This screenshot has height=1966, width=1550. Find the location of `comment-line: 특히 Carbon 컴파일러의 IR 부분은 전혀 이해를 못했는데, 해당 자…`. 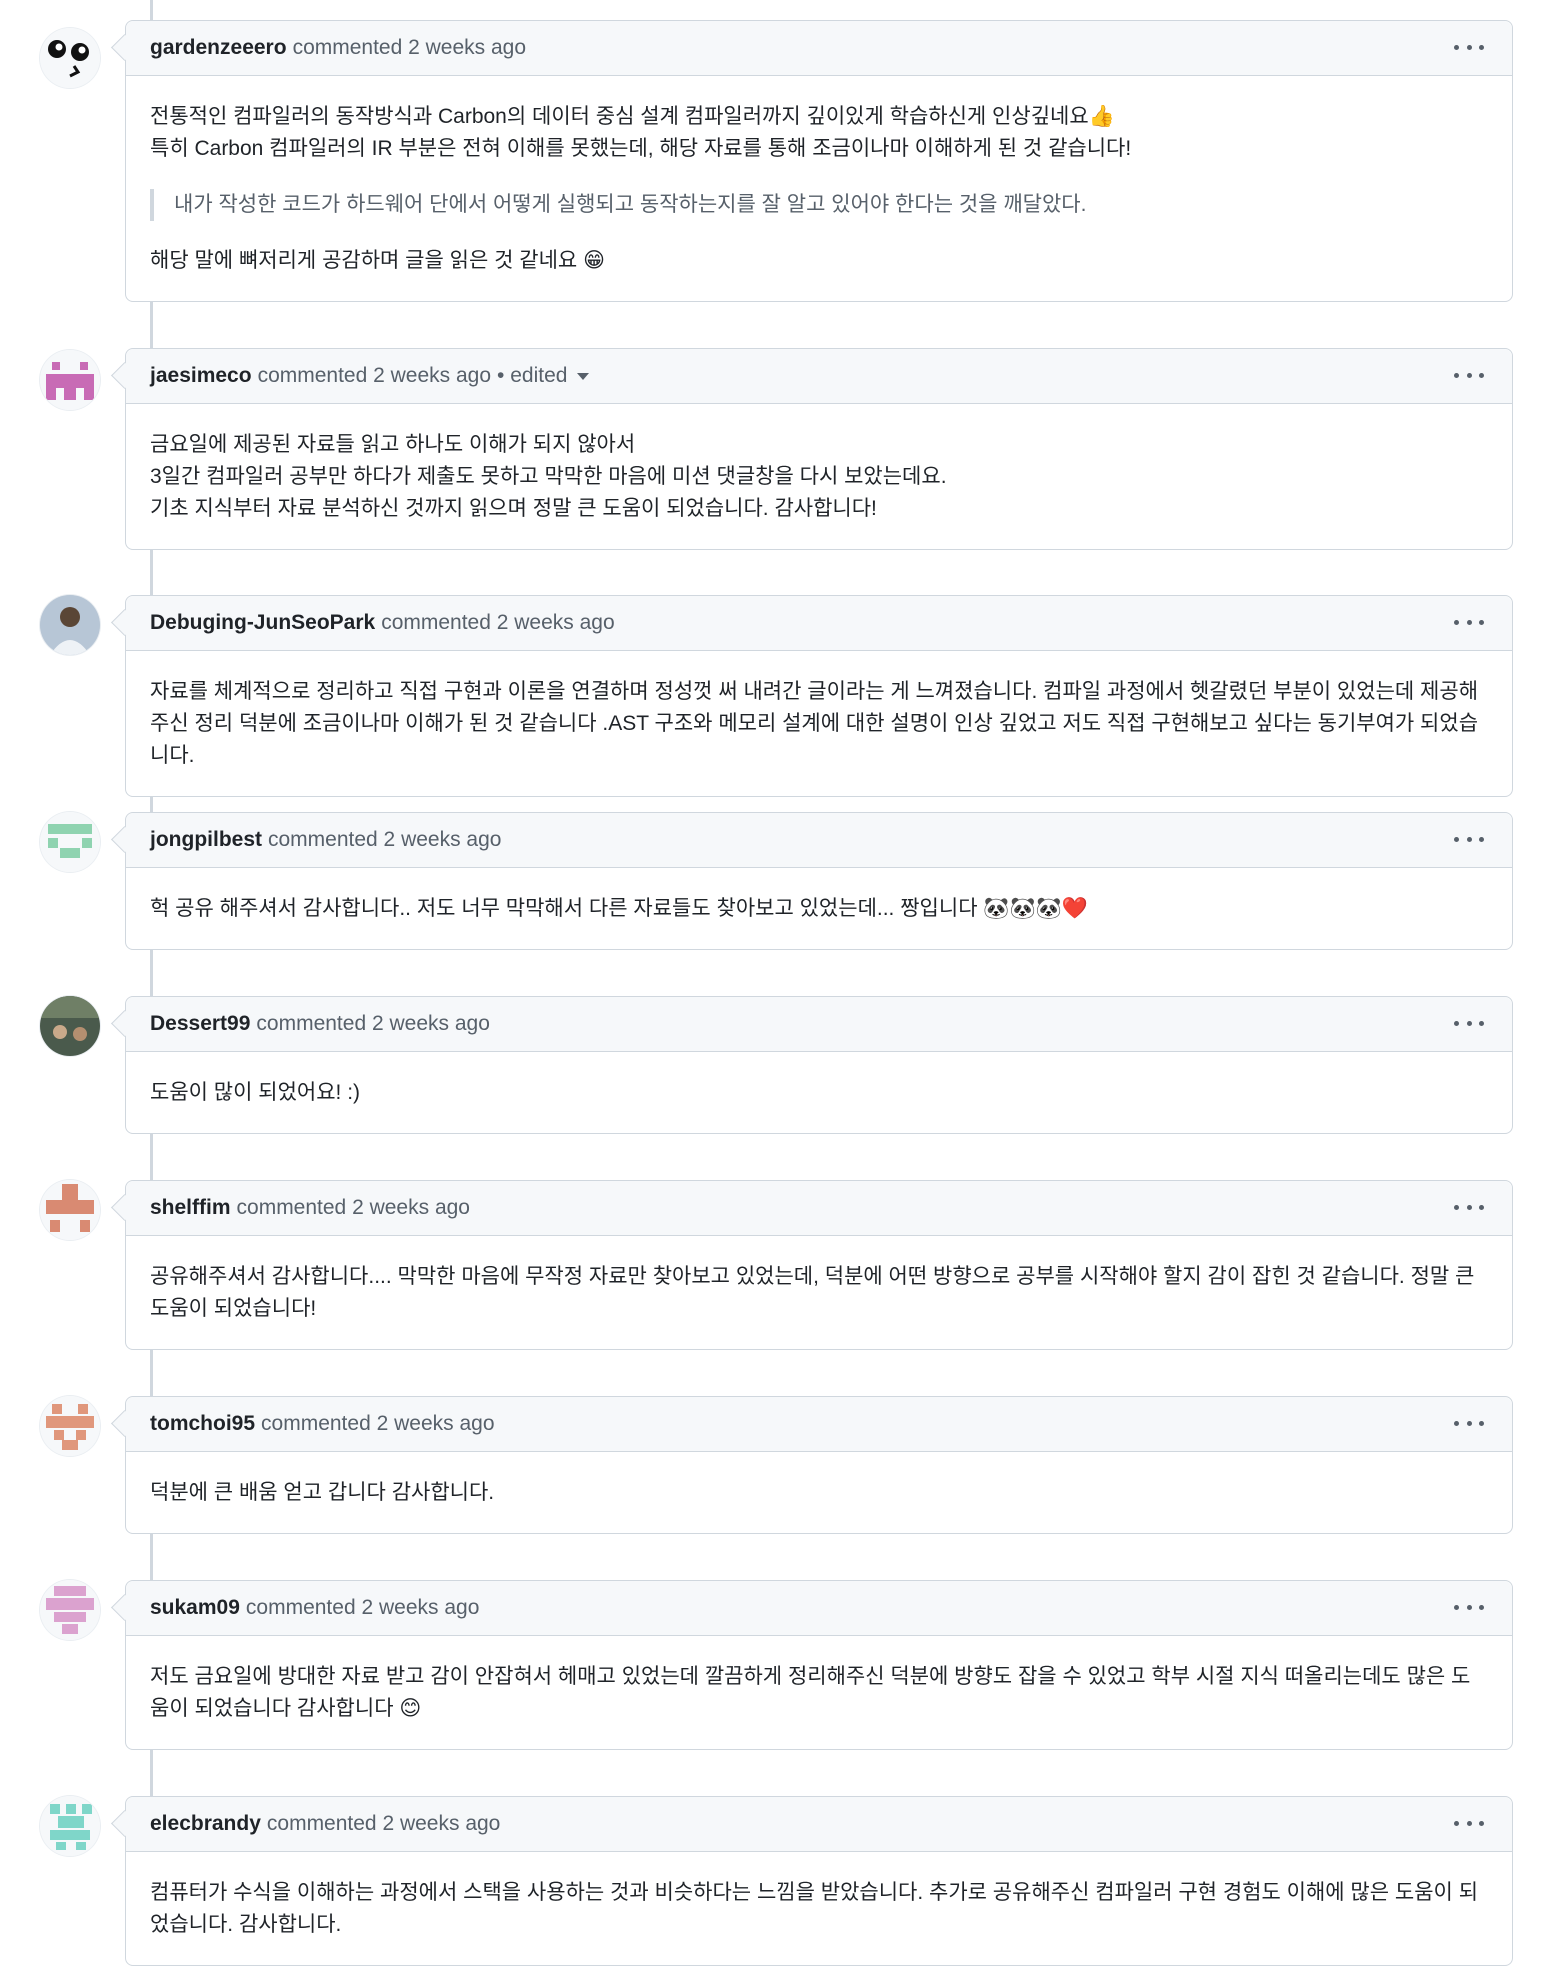

comment-line: 특히 Carbon 컴파일러의 IR 부분은 전혀 이해를 못했는데, 해당 자… is located at coordinates (641, 148).